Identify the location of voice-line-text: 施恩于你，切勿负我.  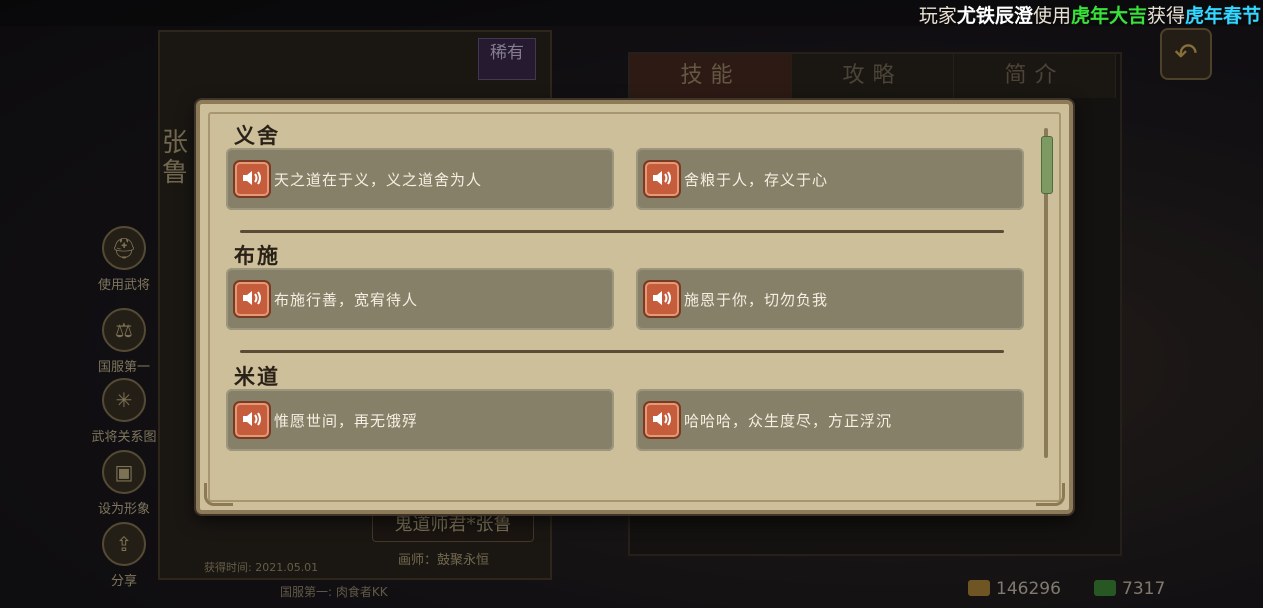
(756, 300).